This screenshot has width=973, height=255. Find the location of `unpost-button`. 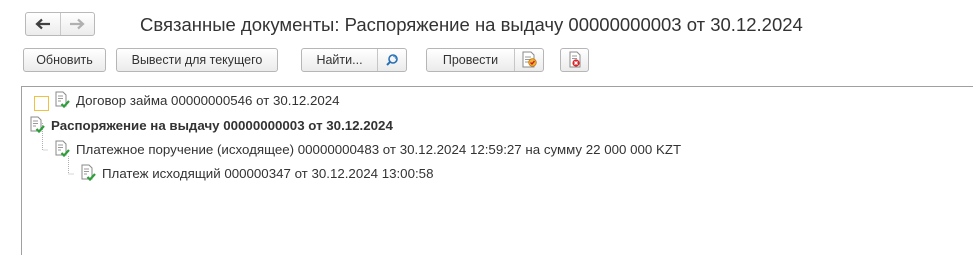

unpost-button is located at coordinates (574, 60).